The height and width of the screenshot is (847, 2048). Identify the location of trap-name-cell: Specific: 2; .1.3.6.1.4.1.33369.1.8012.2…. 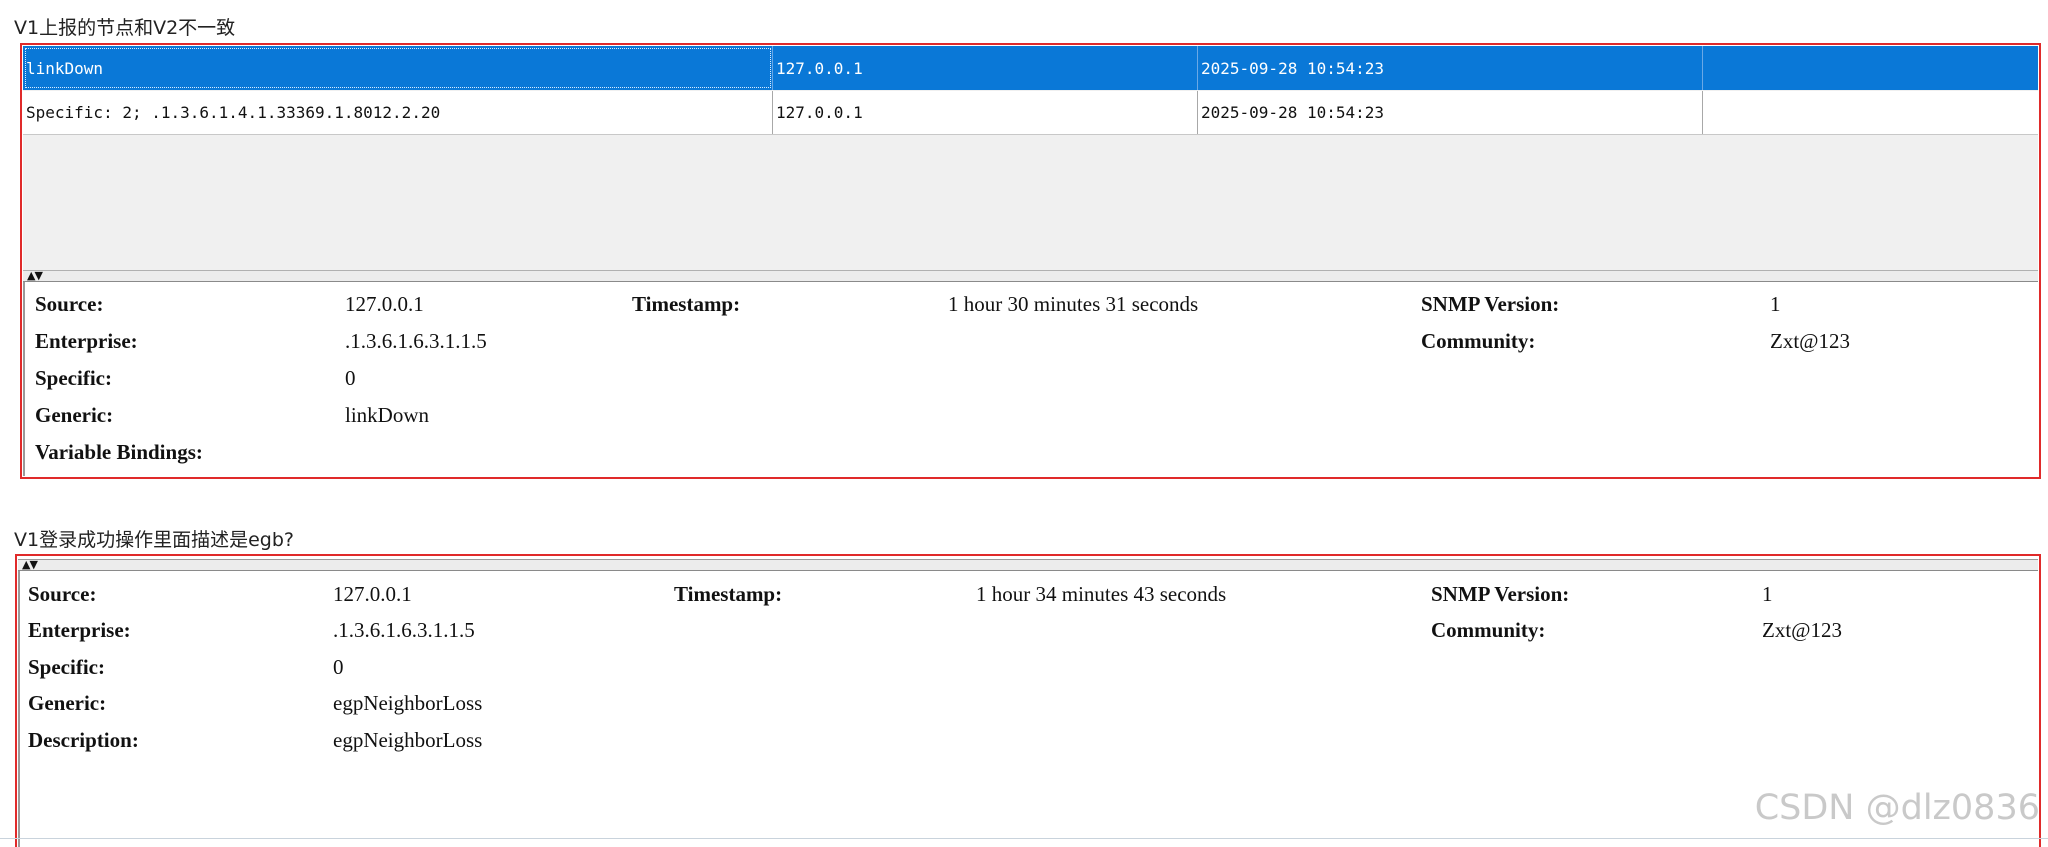
(398, 112).